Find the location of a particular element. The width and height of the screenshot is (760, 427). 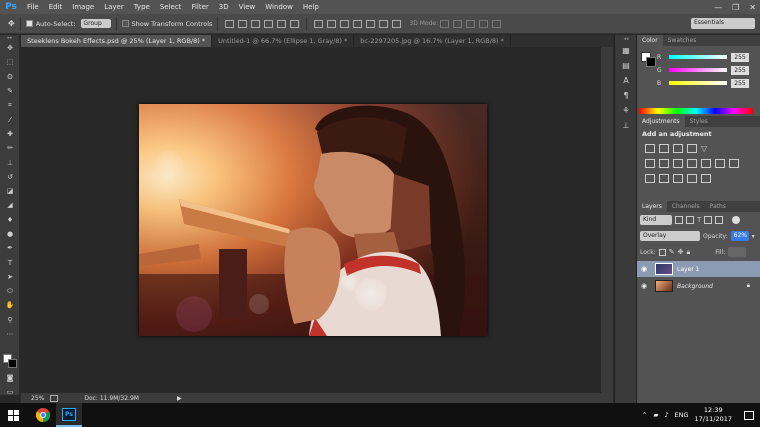

layer-row: ◉ Layer 1 is located at coordinates (698, 269).